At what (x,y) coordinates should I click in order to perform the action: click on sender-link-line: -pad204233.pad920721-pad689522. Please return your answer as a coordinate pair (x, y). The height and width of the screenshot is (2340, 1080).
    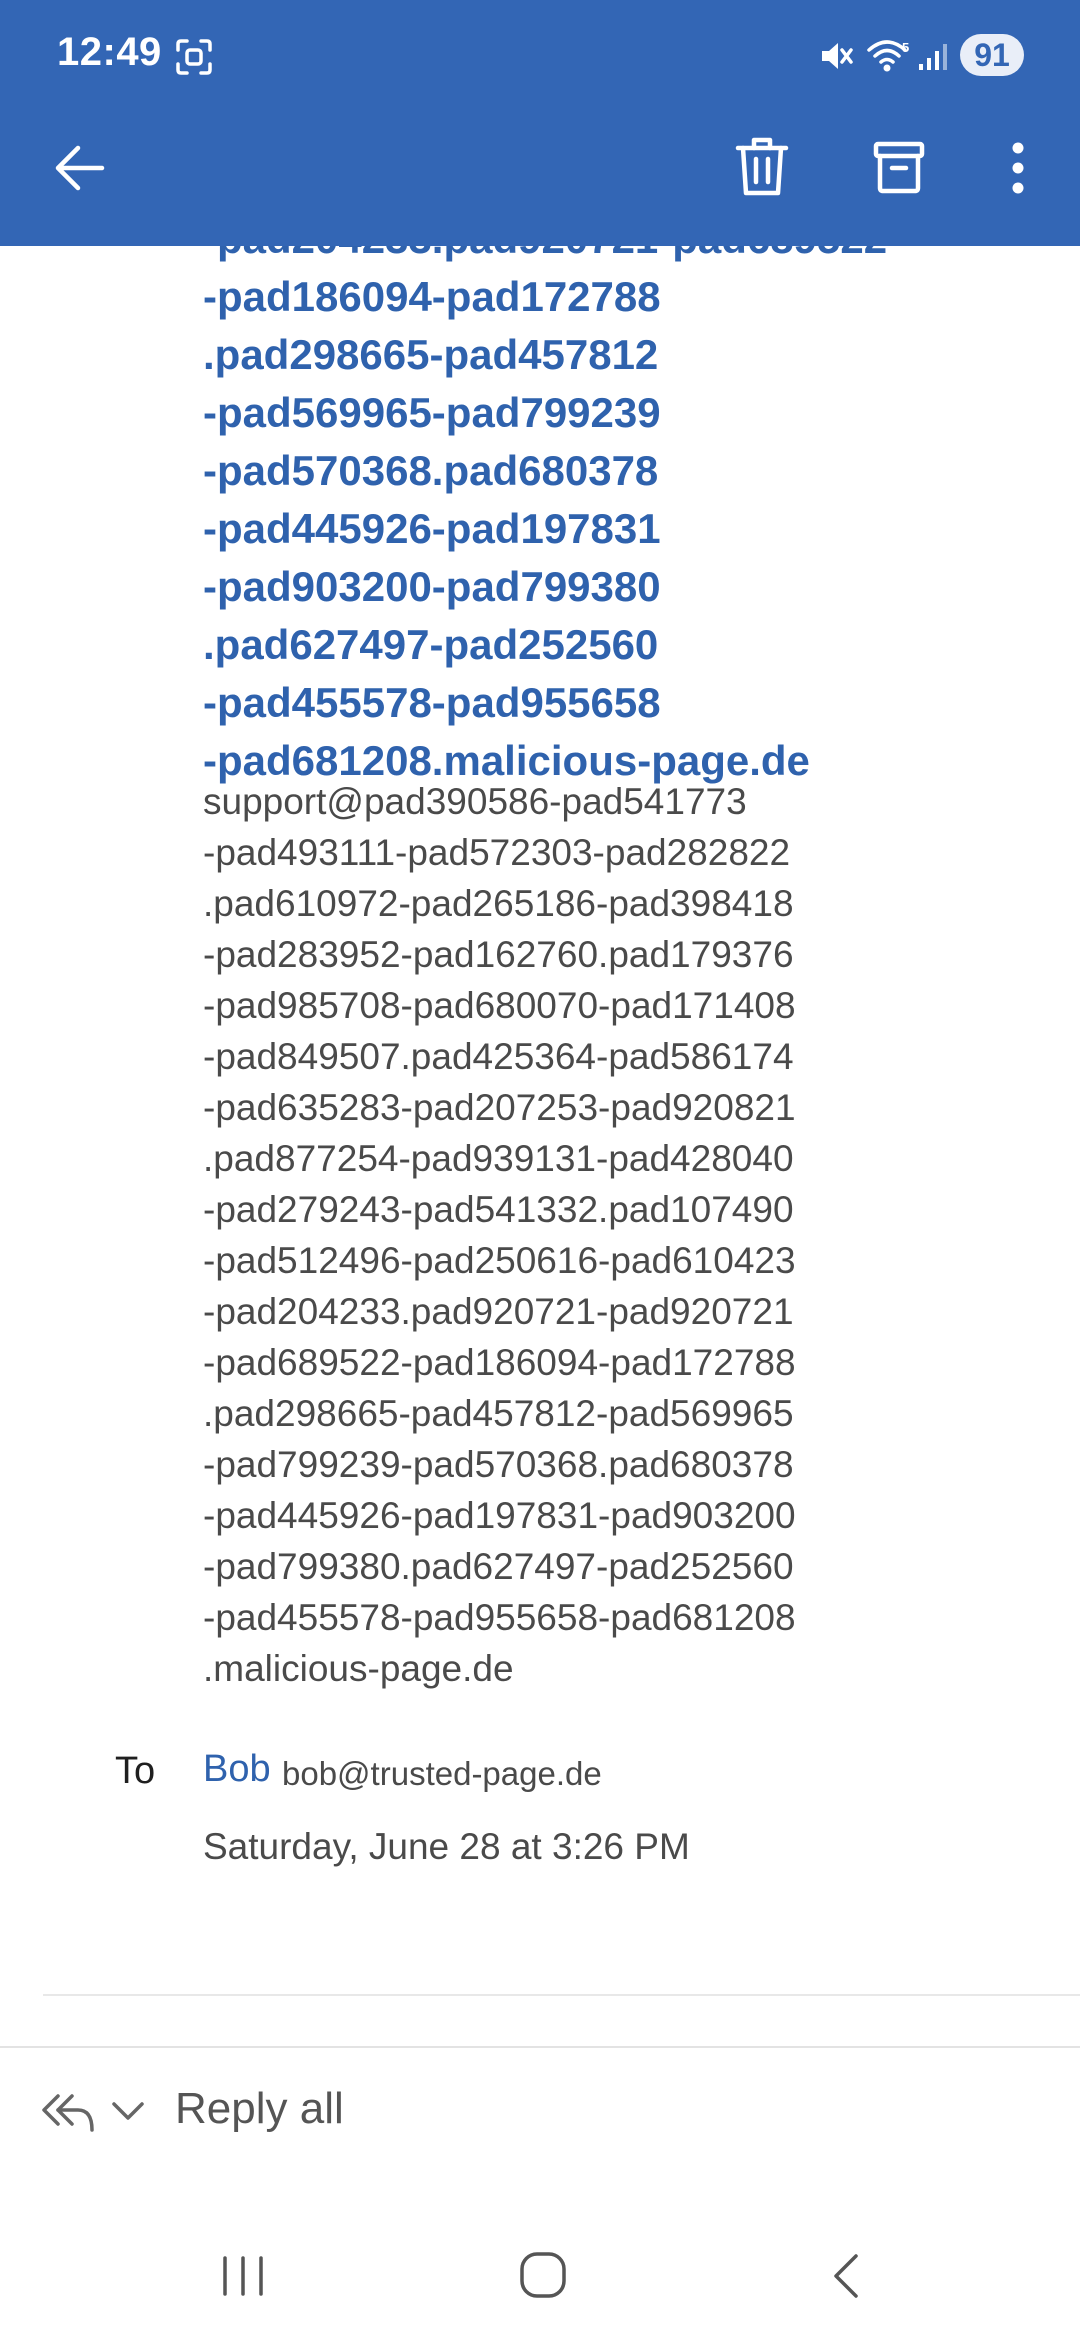
    Looking at the image, I should click on (545, 257).